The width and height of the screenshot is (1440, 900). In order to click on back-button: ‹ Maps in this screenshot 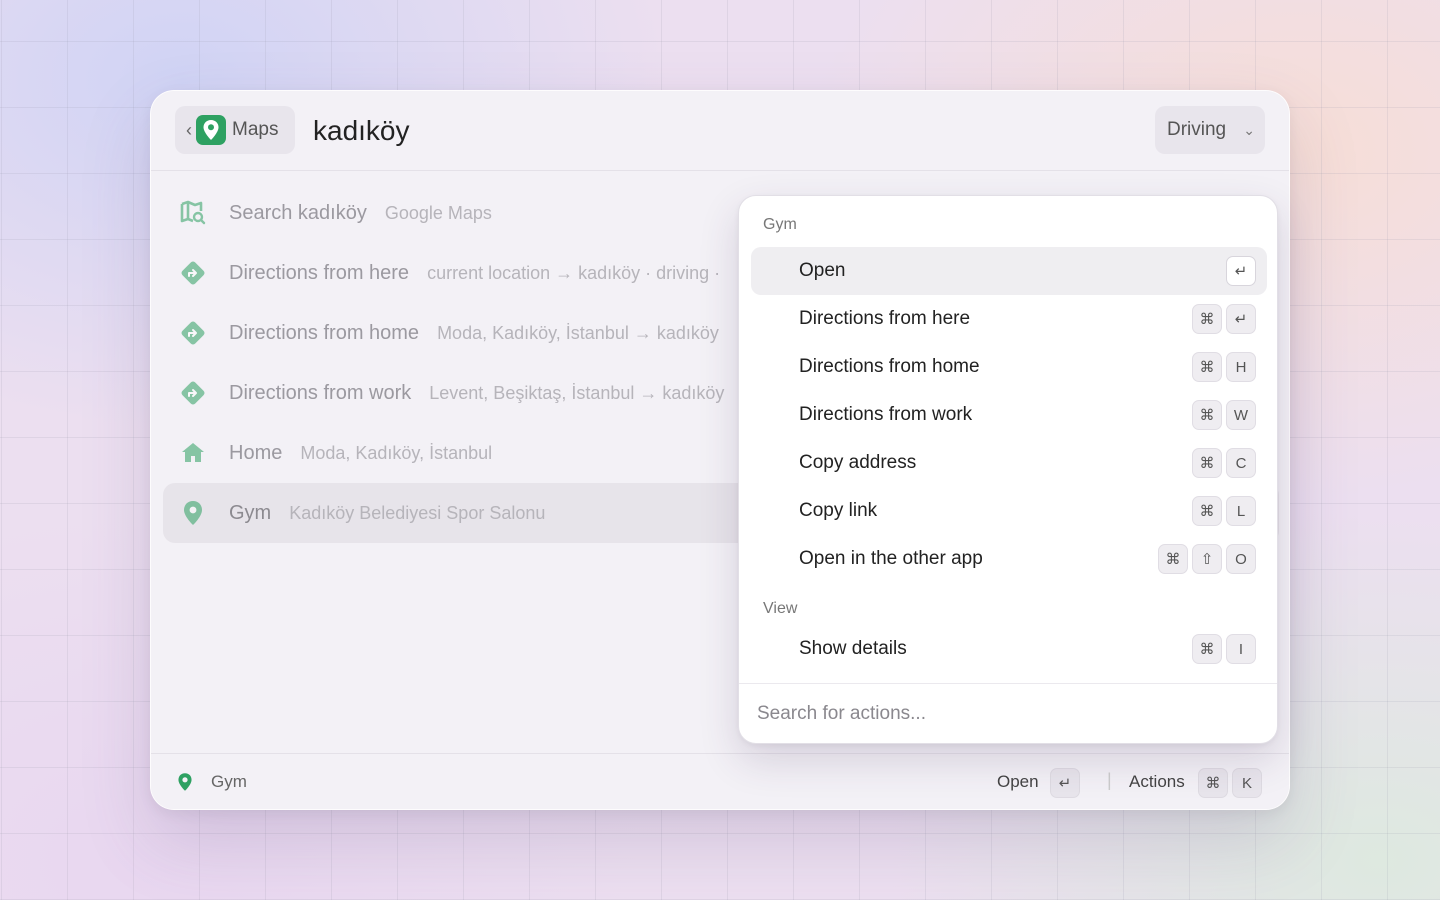, I will do `click(235, 130)`.